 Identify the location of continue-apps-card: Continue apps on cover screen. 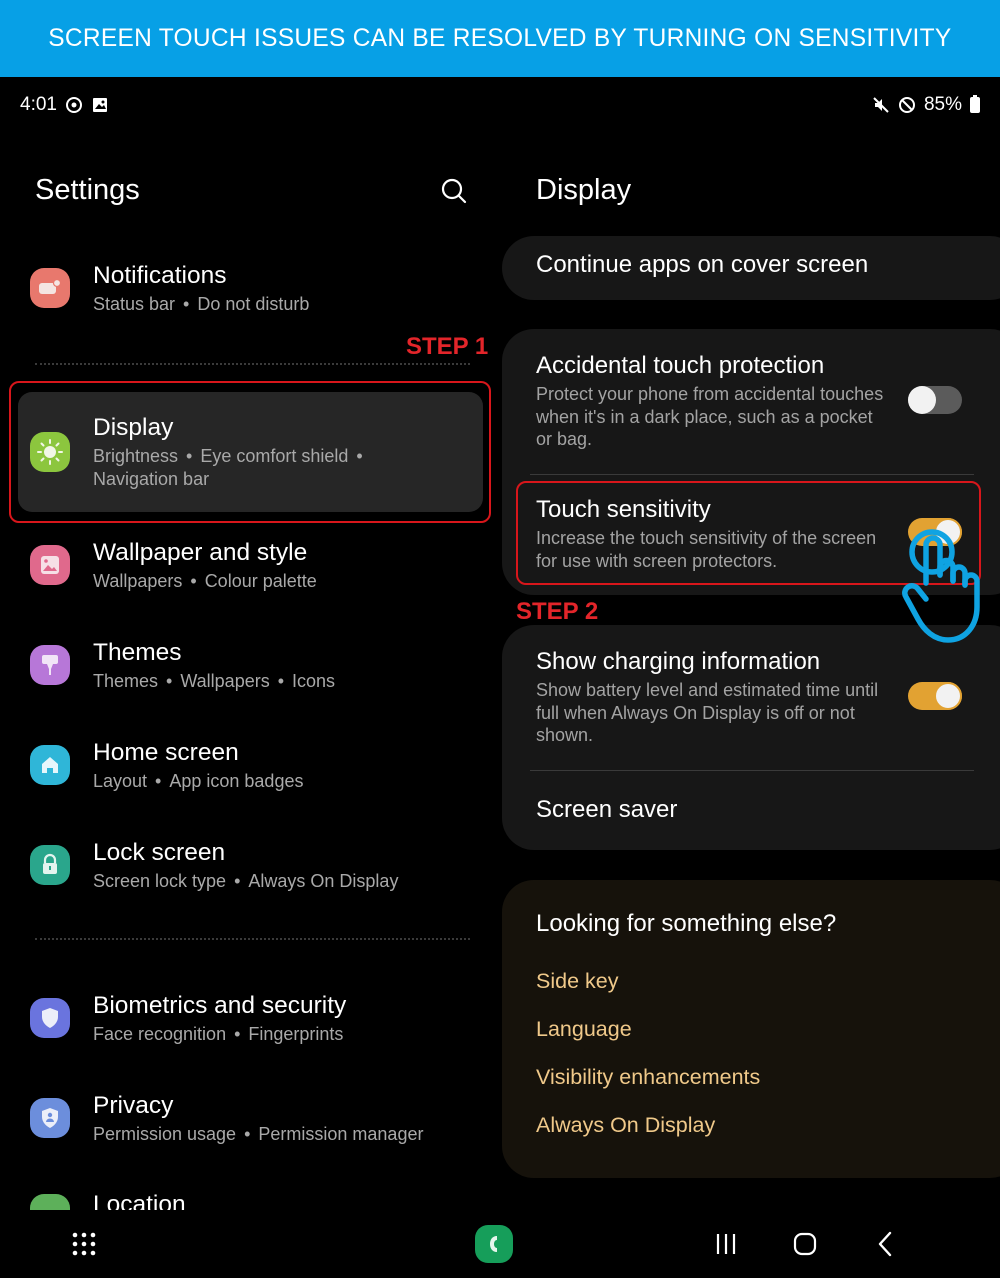
(751, 268).